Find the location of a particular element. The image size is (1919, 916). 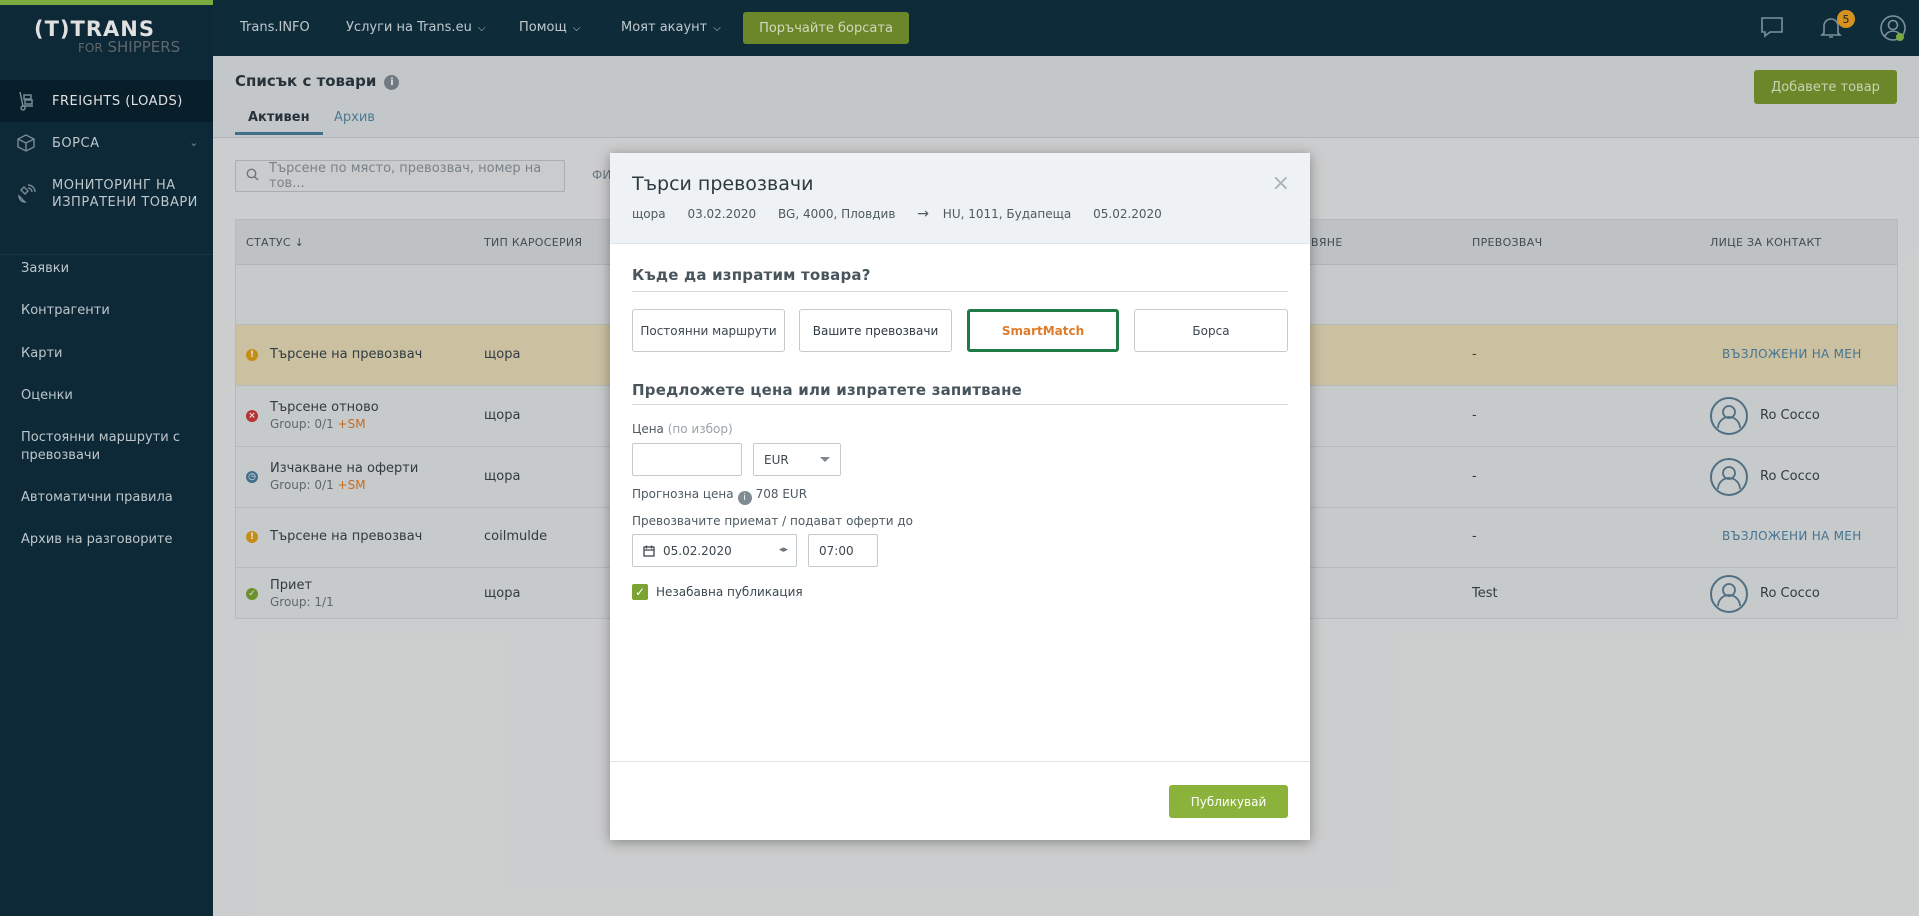

time-input: 07:00 is located at coordinates (843, 550).